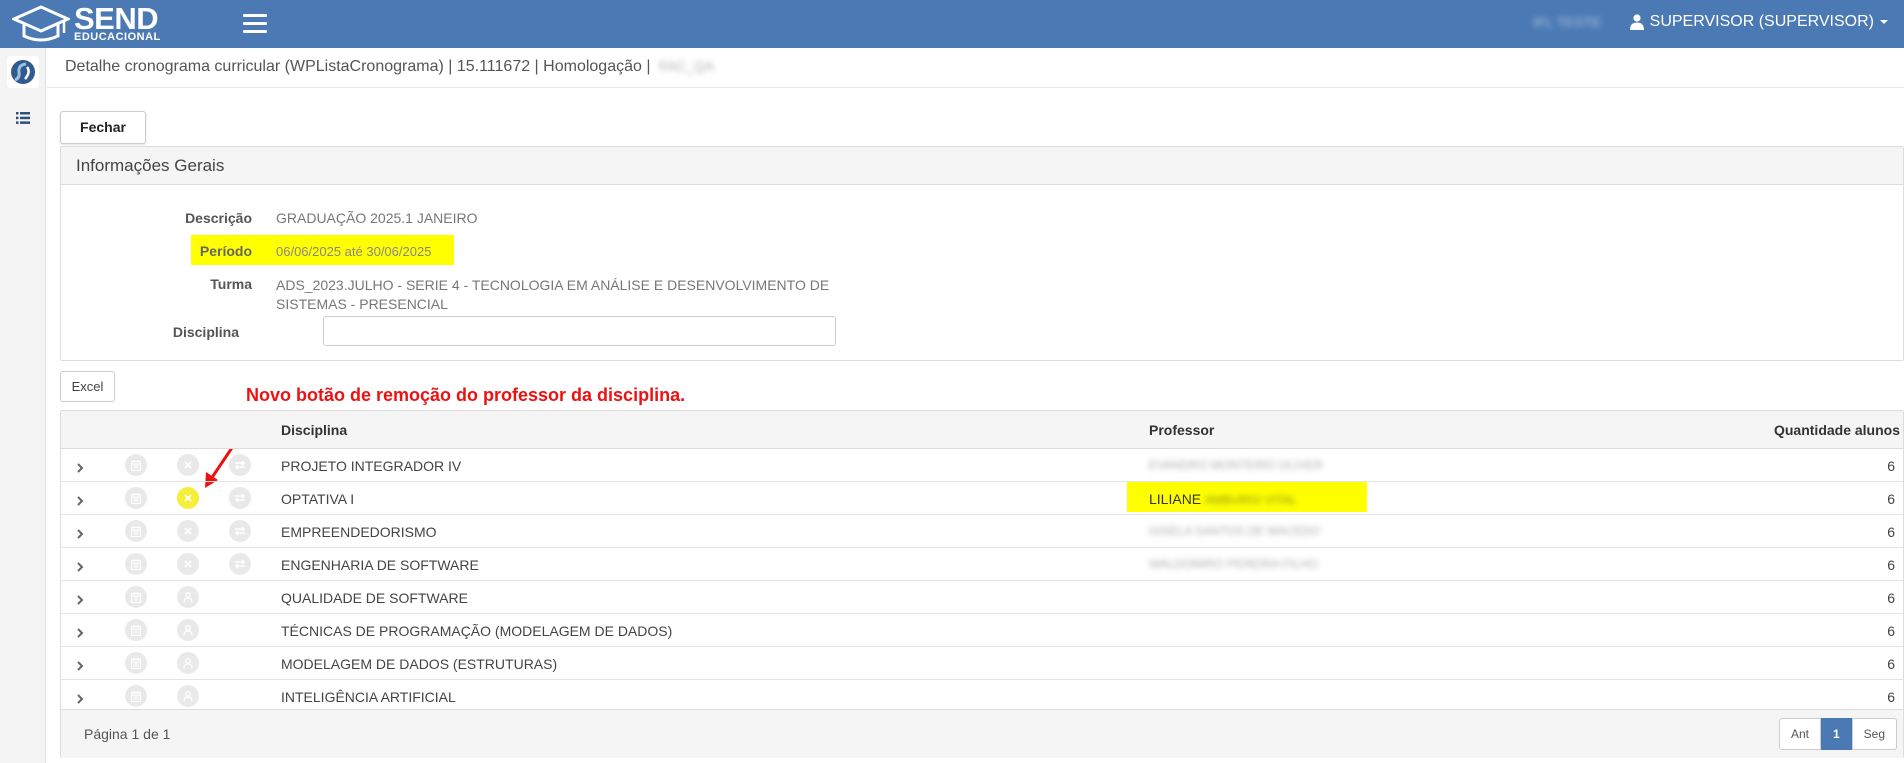  Describe the element at coordinates (982, 498) in the screenshot. I see `table-row: OPTATIVA I LILIANE AMBURGI VITAL 6` at that location.